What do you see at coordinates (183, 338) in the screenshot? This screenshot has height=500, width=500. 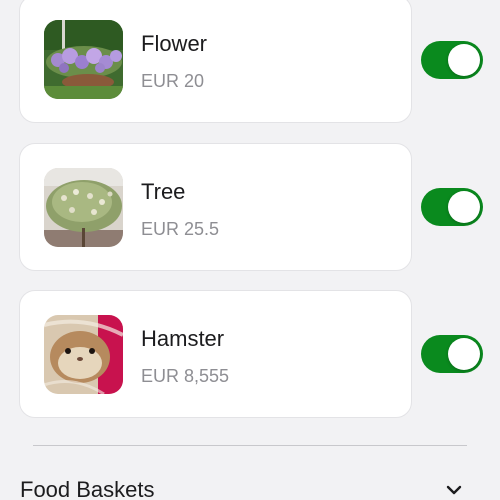 I see `item-name: Hamster` at bounding box center [183, 338].